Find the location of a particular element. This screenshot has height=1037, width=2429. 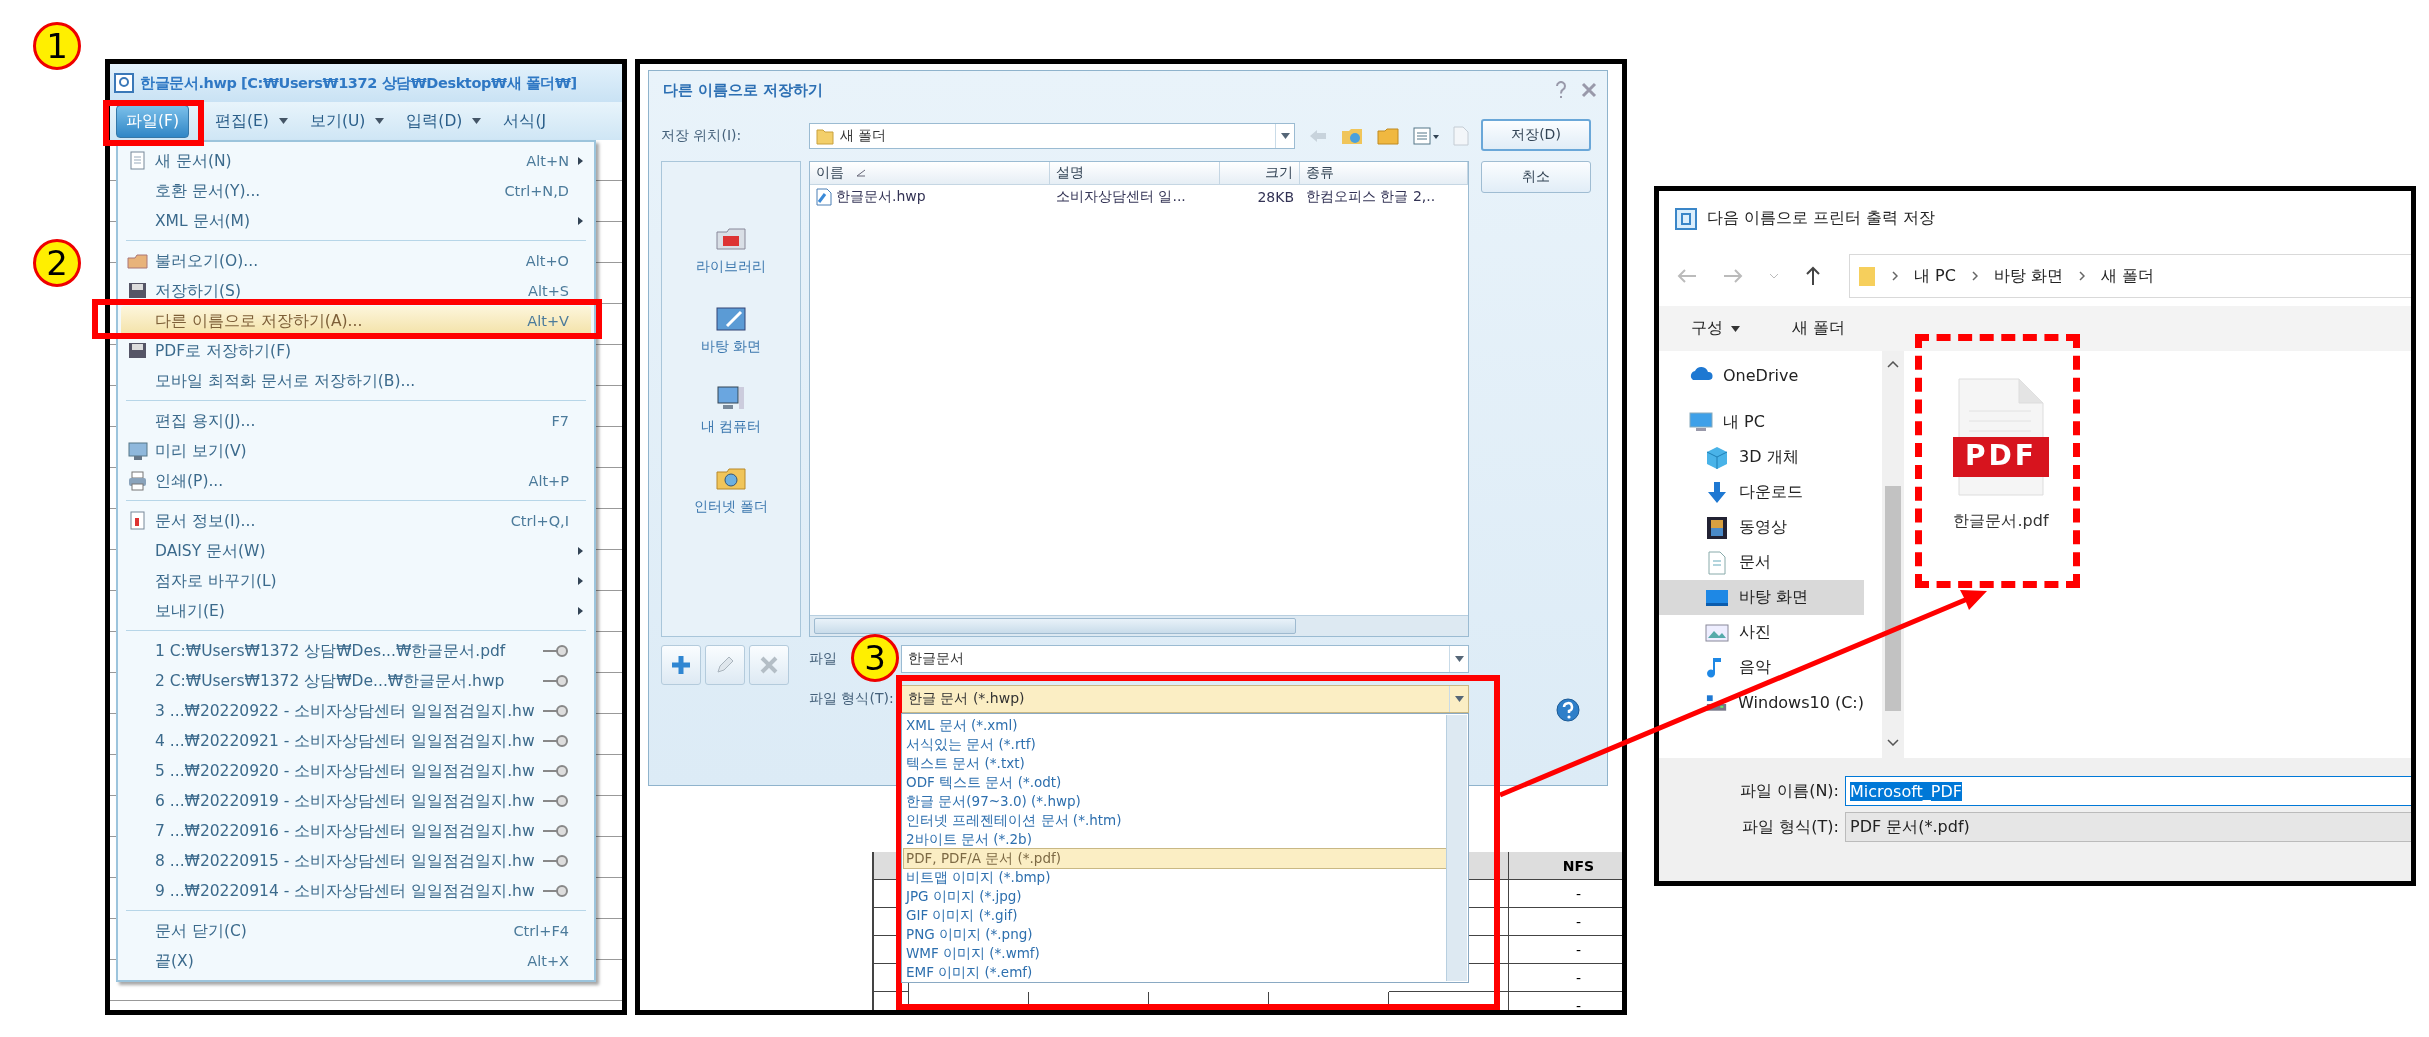

menu-item: 다른 이름으로 저장하기(A)... Alt+V is located at coordinates (356, 321).